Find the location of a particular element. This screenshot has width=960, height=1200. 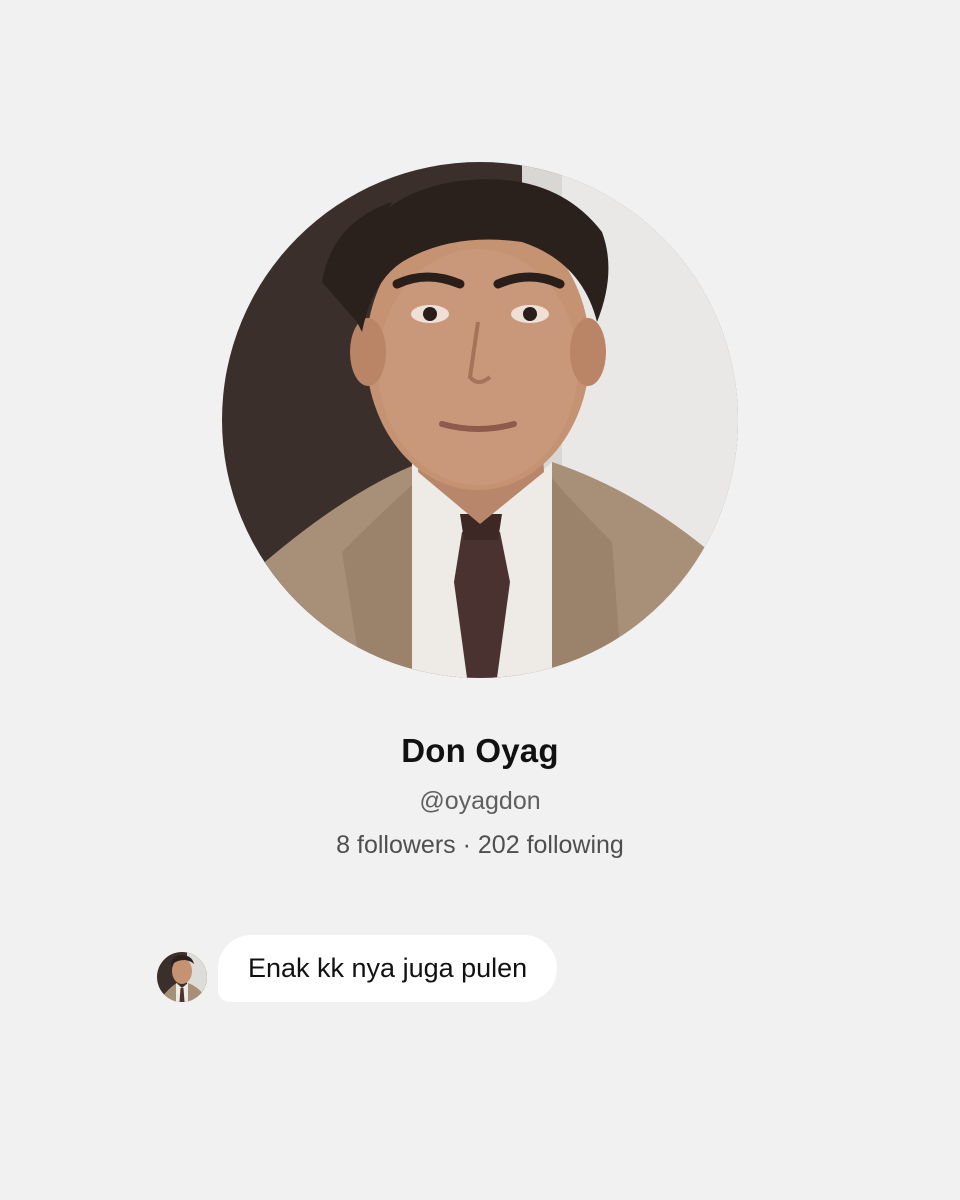

following-count: 202 is located at coordinates (498, 845).